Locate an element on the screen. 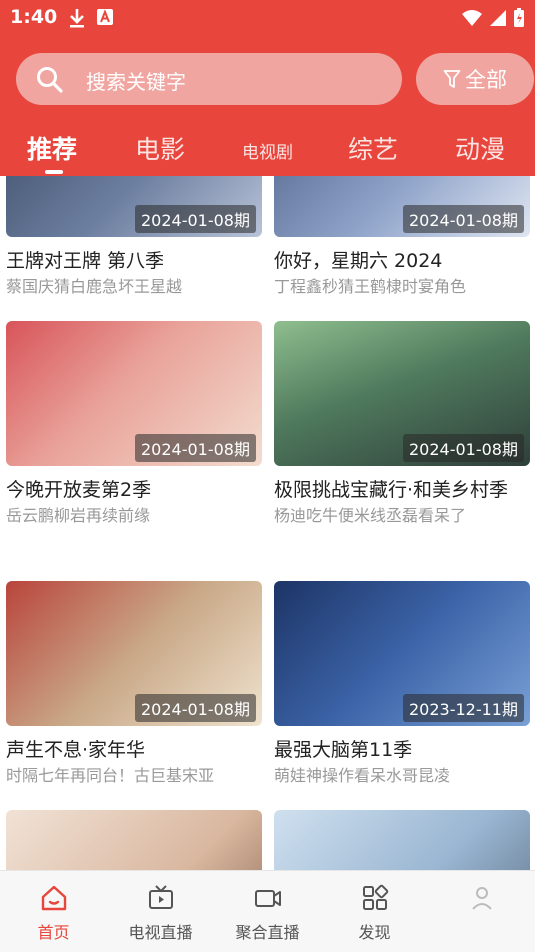  list-item: 2024-01-08期 极限挑战宝藏行·和美乡村季 杨迪吃牛便米线丞磊看呆了 is located at coordinates (402, 424).